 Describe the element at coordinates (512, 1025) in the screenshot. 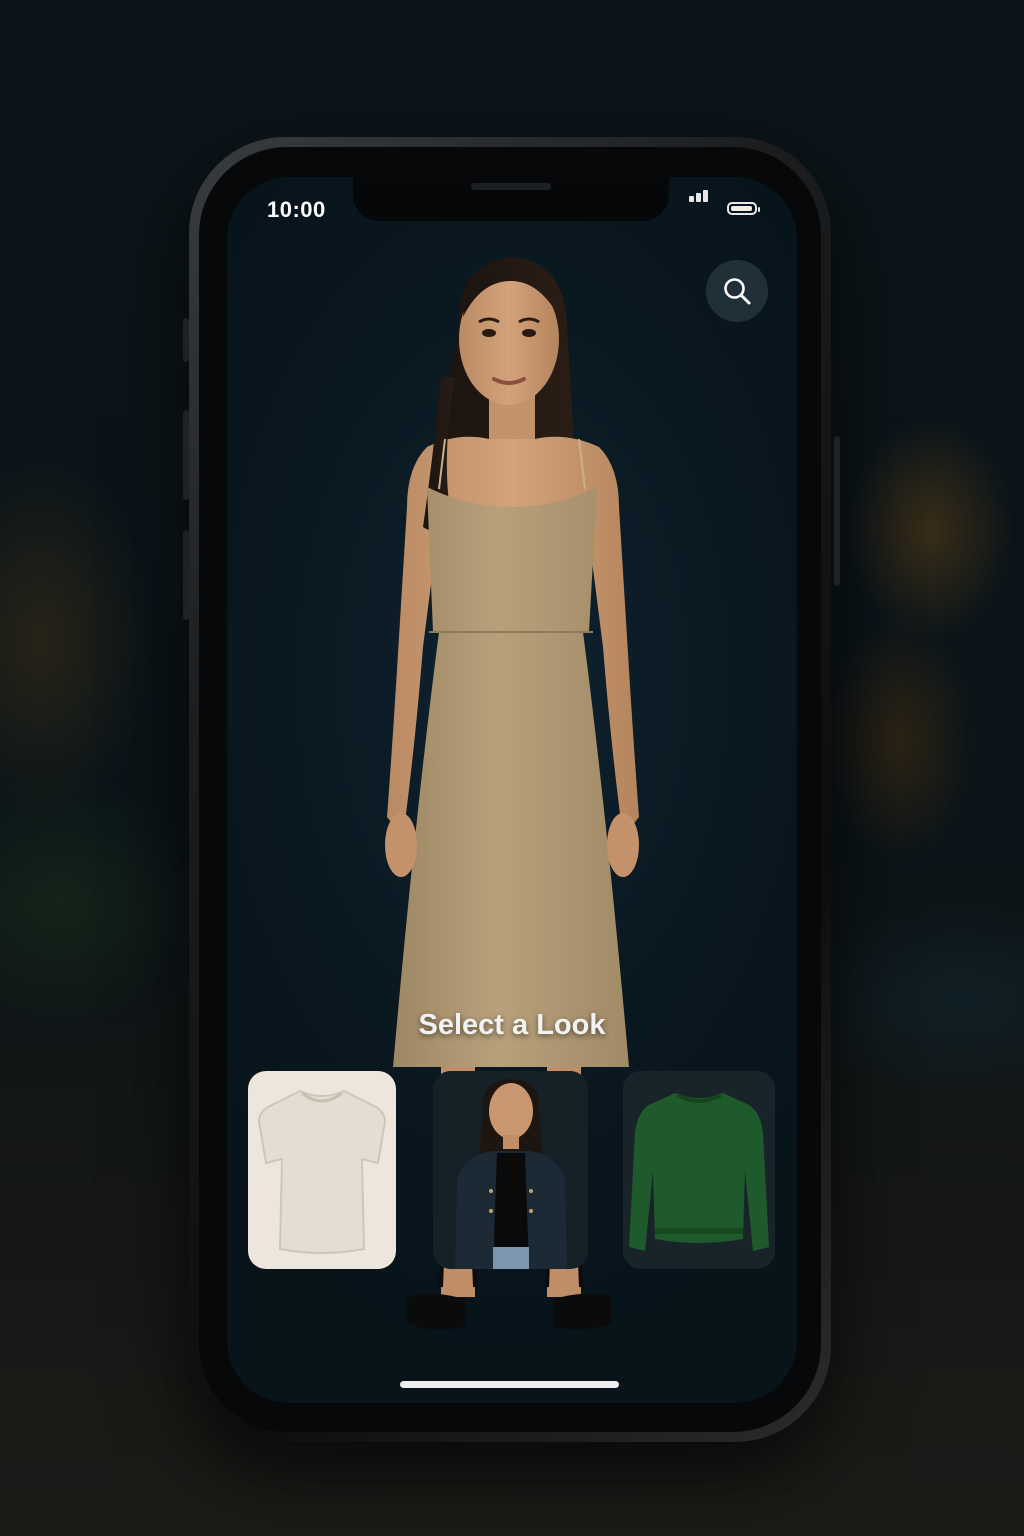

I see `select-look-title: Select a Look` at that location.